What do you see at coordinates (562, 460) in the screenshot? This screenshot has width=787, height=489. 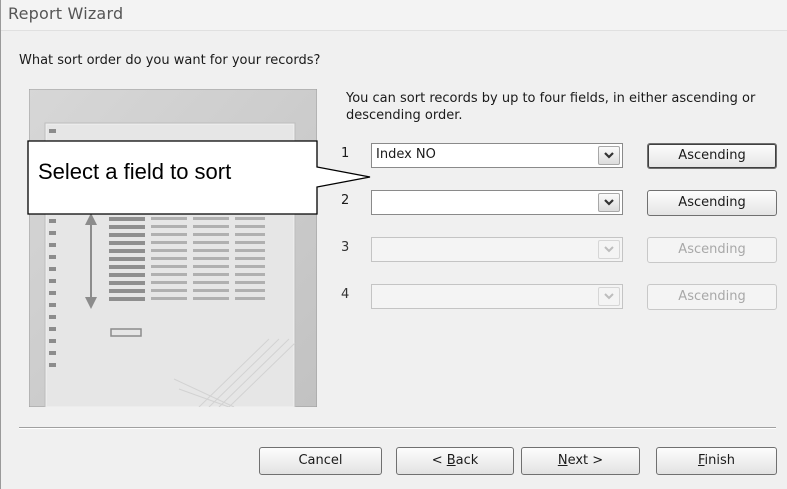 I see `next-button-mnemonic: N` at bounding box center [562, 460].